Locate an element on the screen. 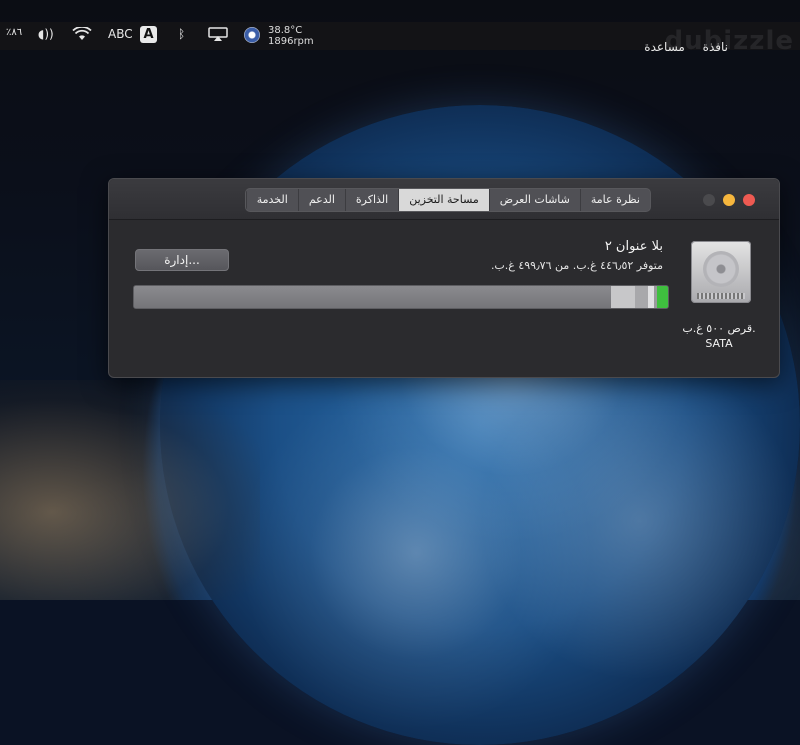  minimize-button is located at coordinates (729, 200).